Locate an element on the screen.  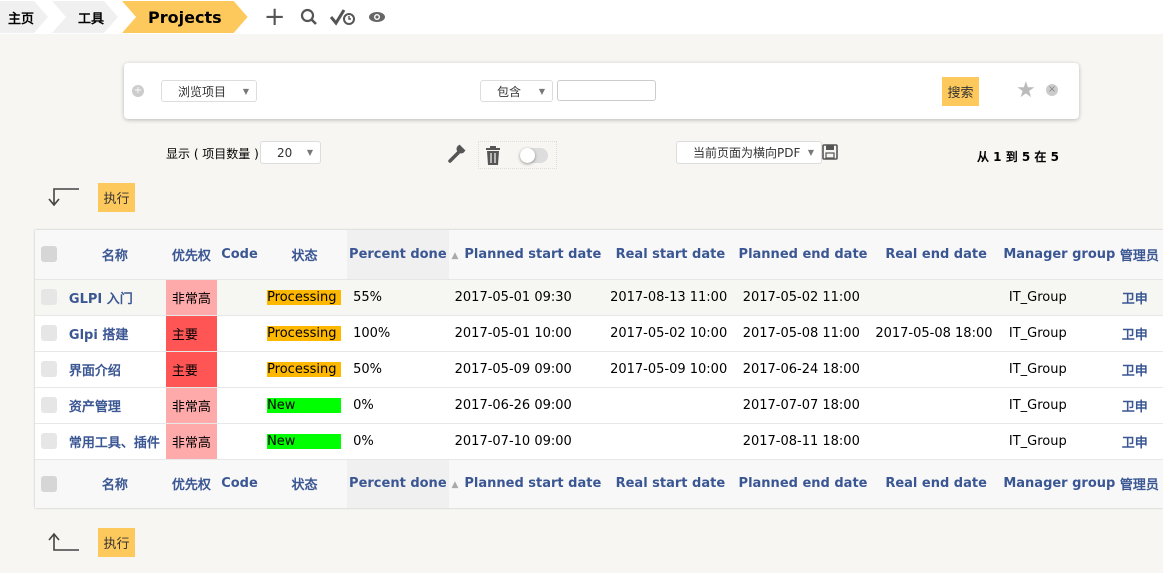
priority-cell: 主要 is located at coordinates (191, 369).